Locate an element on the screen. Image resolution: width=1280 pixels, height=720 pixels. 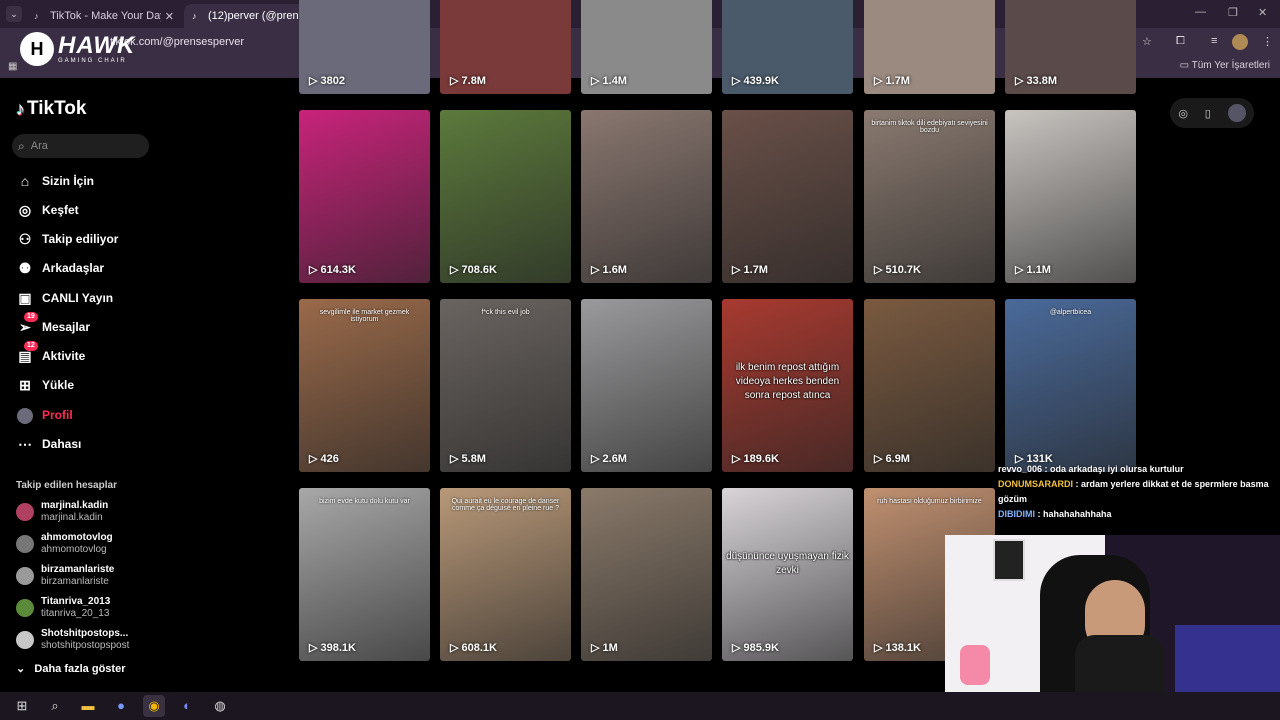
video-caption: f*ck this evil job is located at coordinates (505, 312).